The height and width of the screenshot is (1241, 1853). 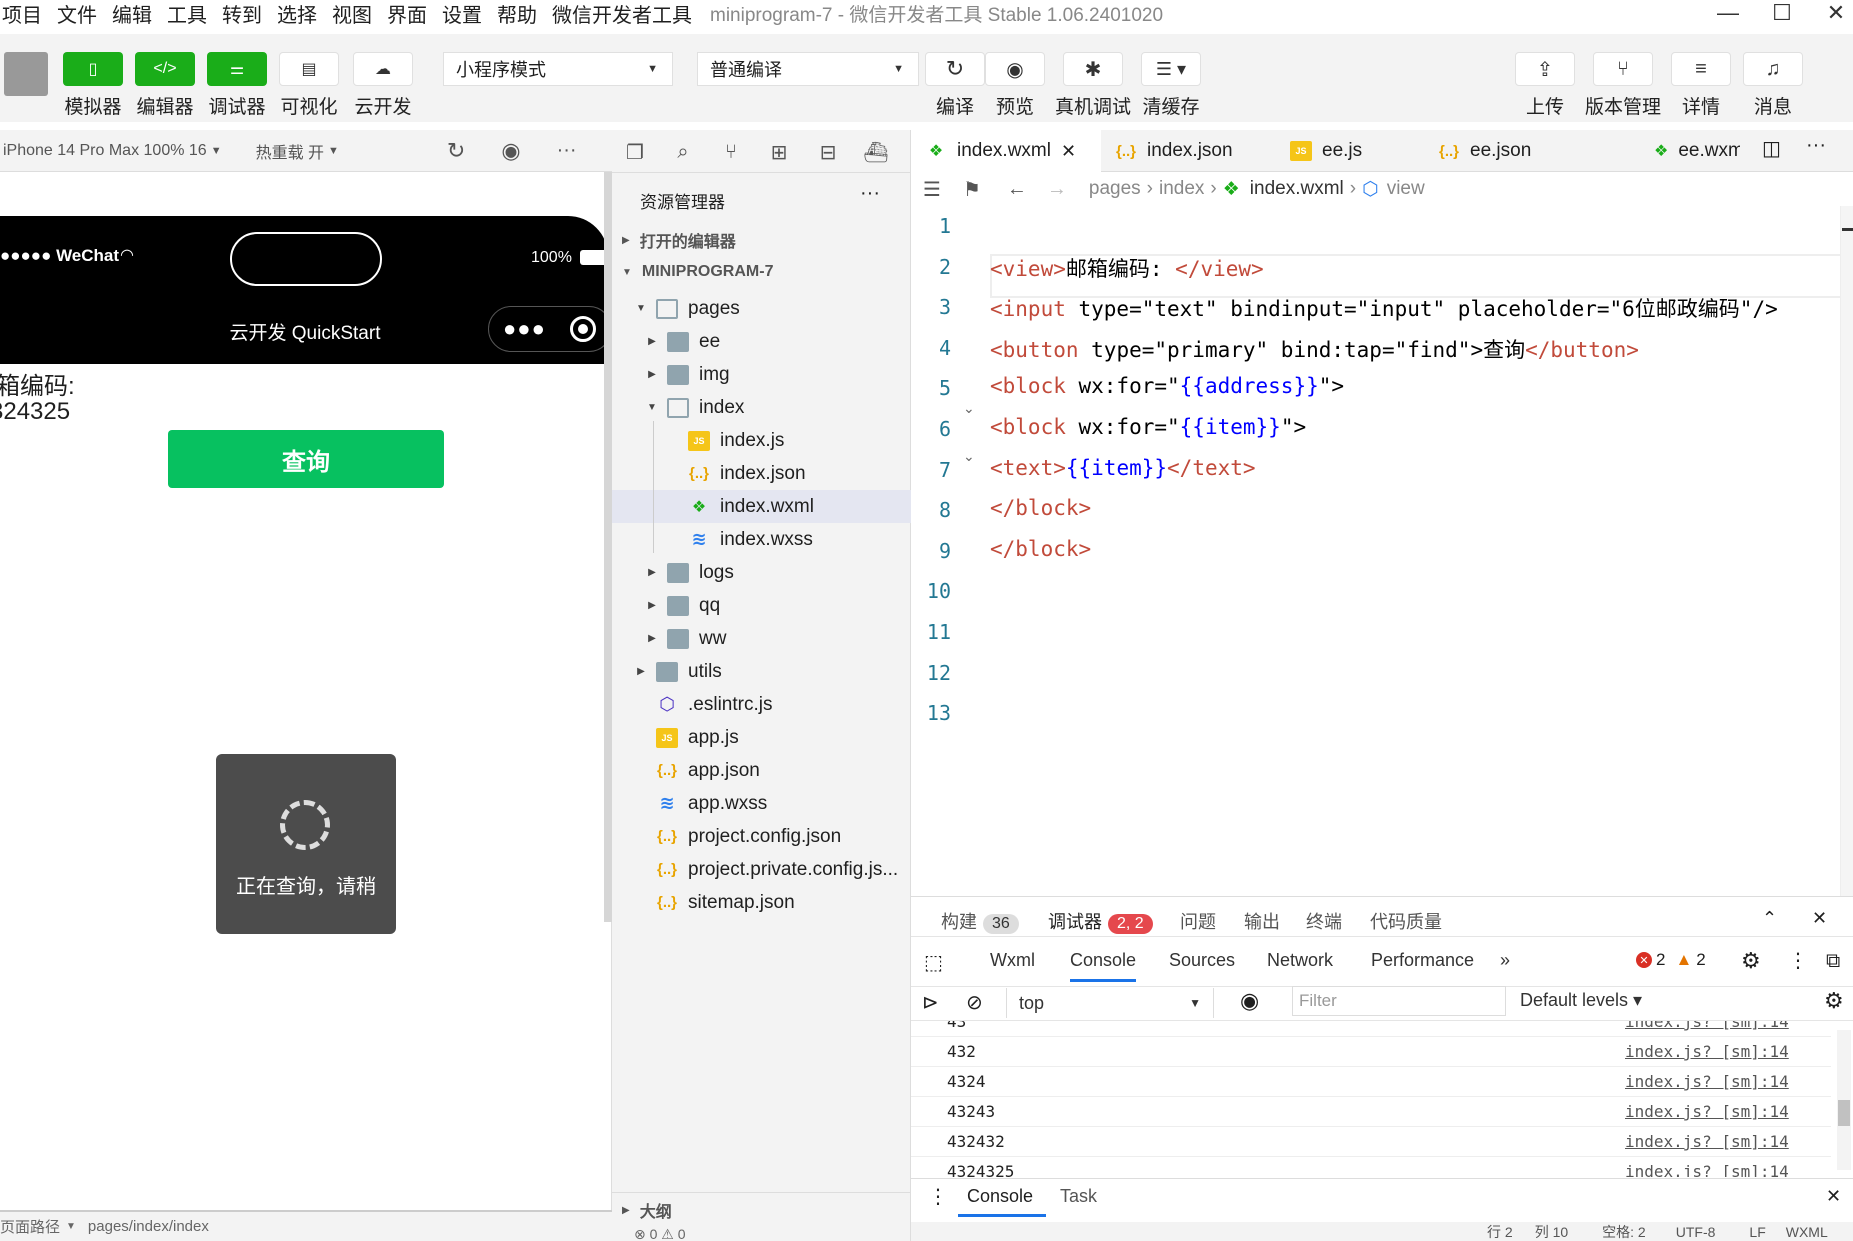 I want to click on drawer-menu-icon: ⋮, so click(x=938, y=1196).